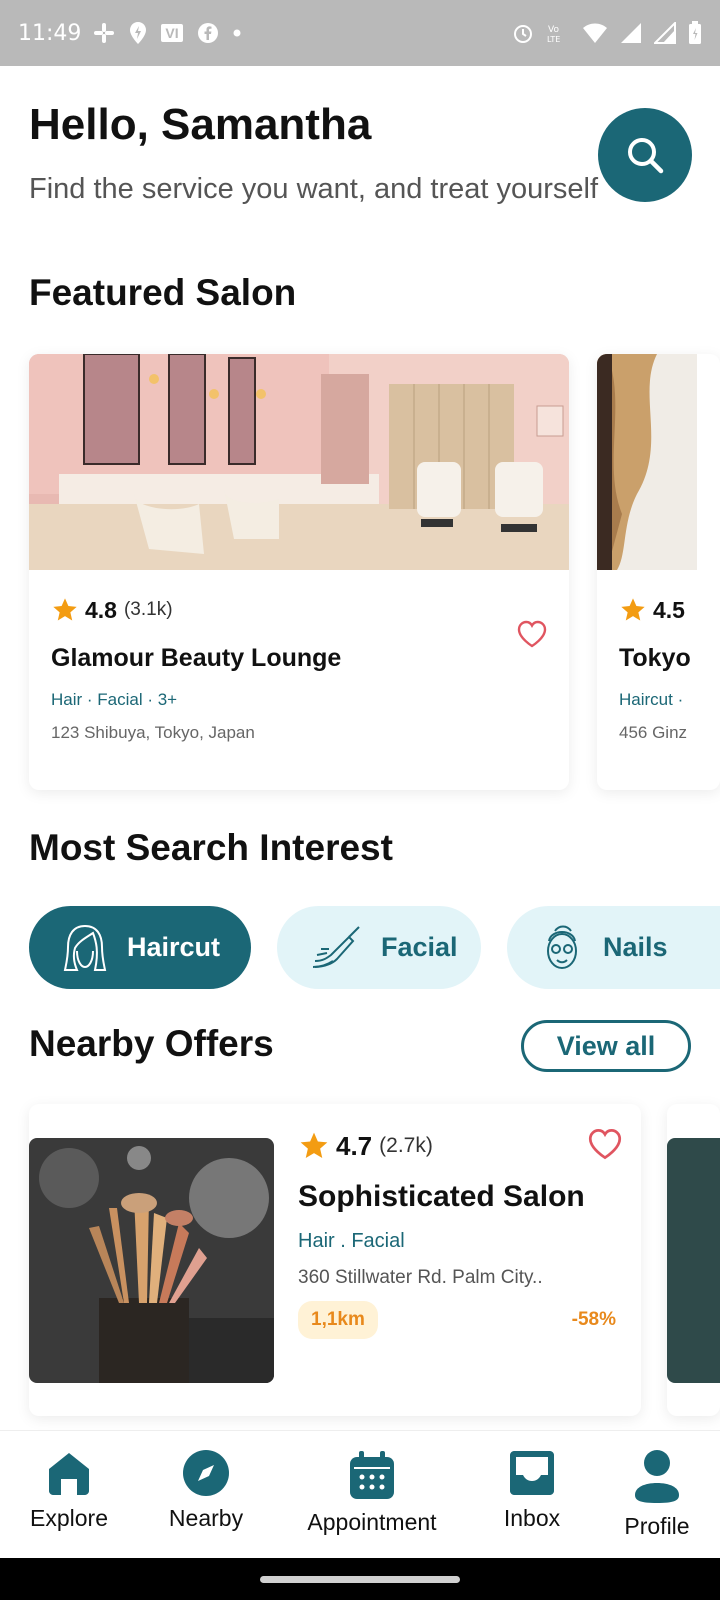 The image size is (720, 1600). I want to click on view-all-button: View all, so click(606, 1046).